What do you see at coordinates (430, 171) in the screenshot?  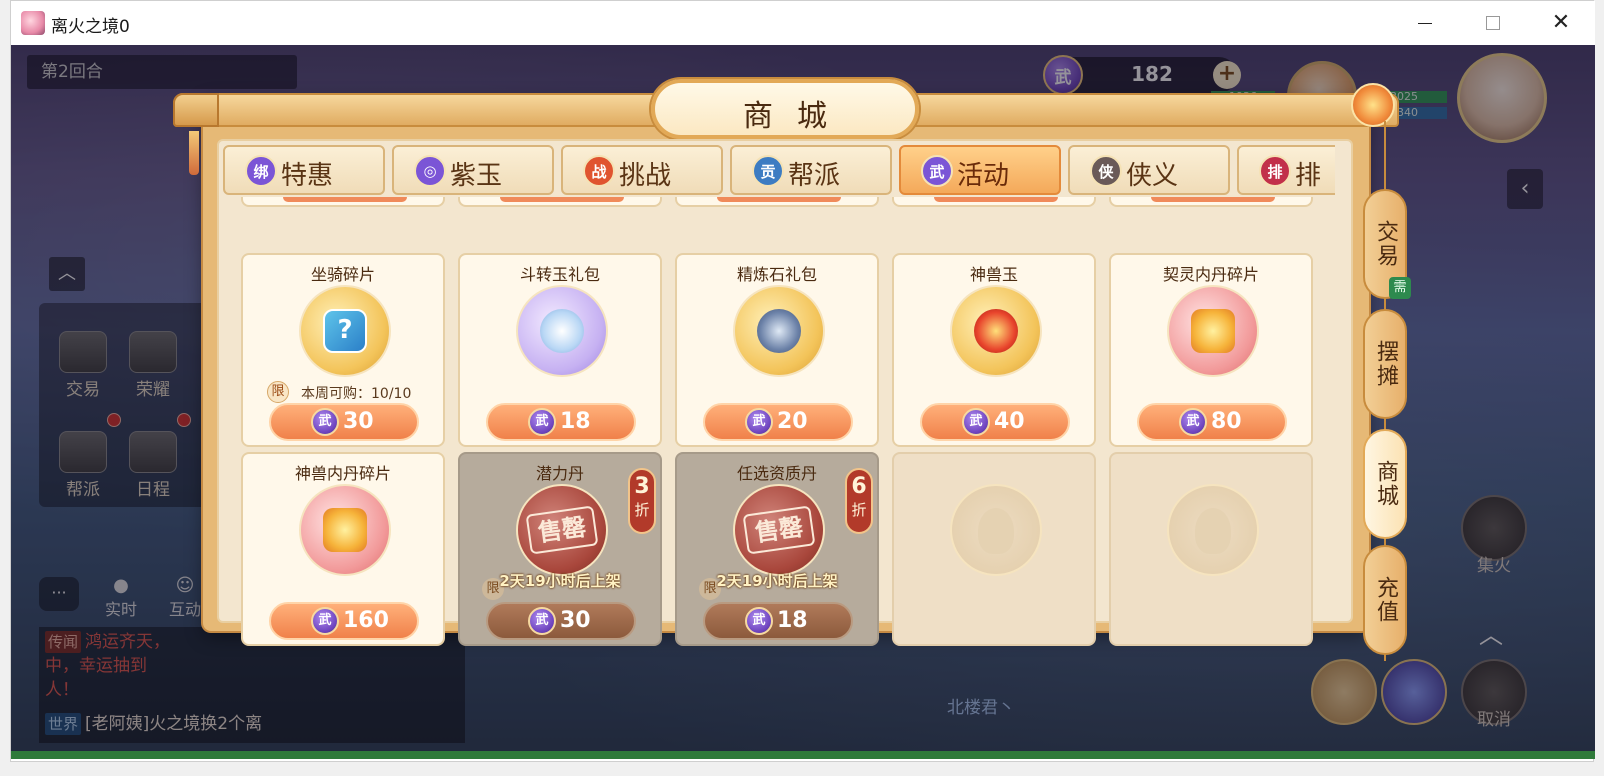 I see `tab-icon: ◎` at bounding box center [430, 171].